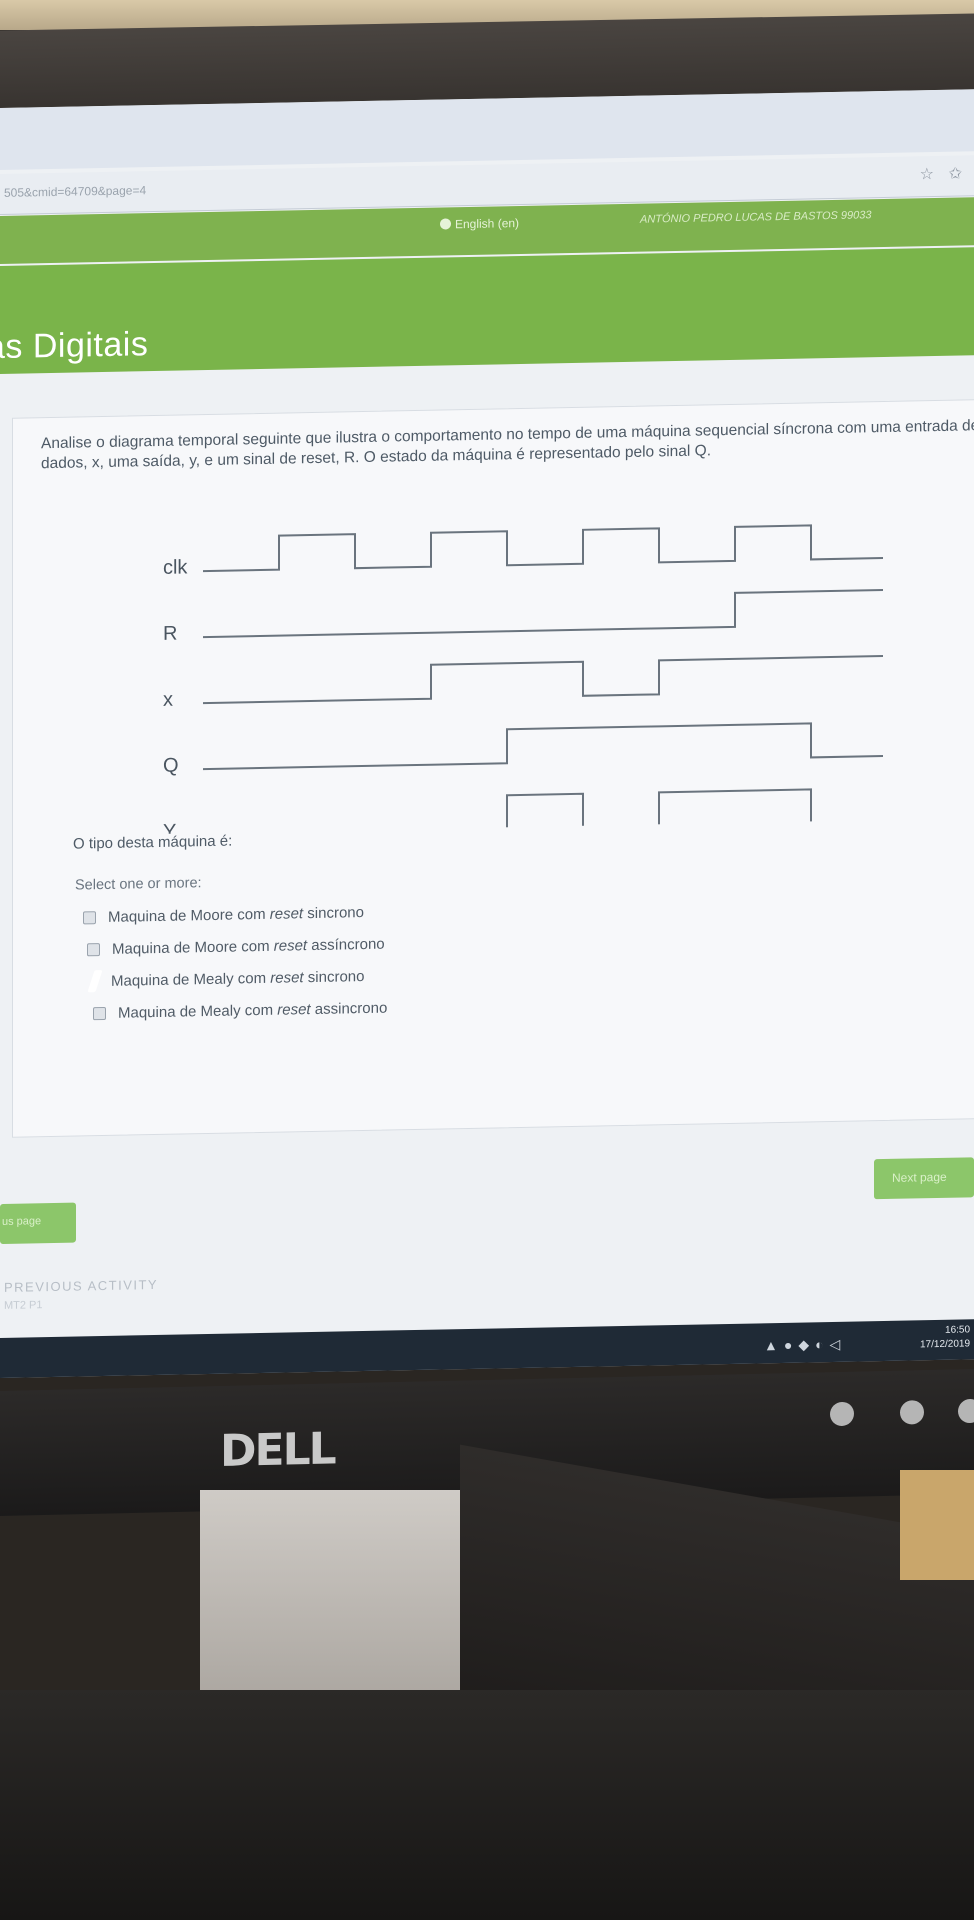  What do you see at coordinates (958, 1330) in the screenshot?
I see `clock-time: 16:50` at bounding box center [958, 1330].